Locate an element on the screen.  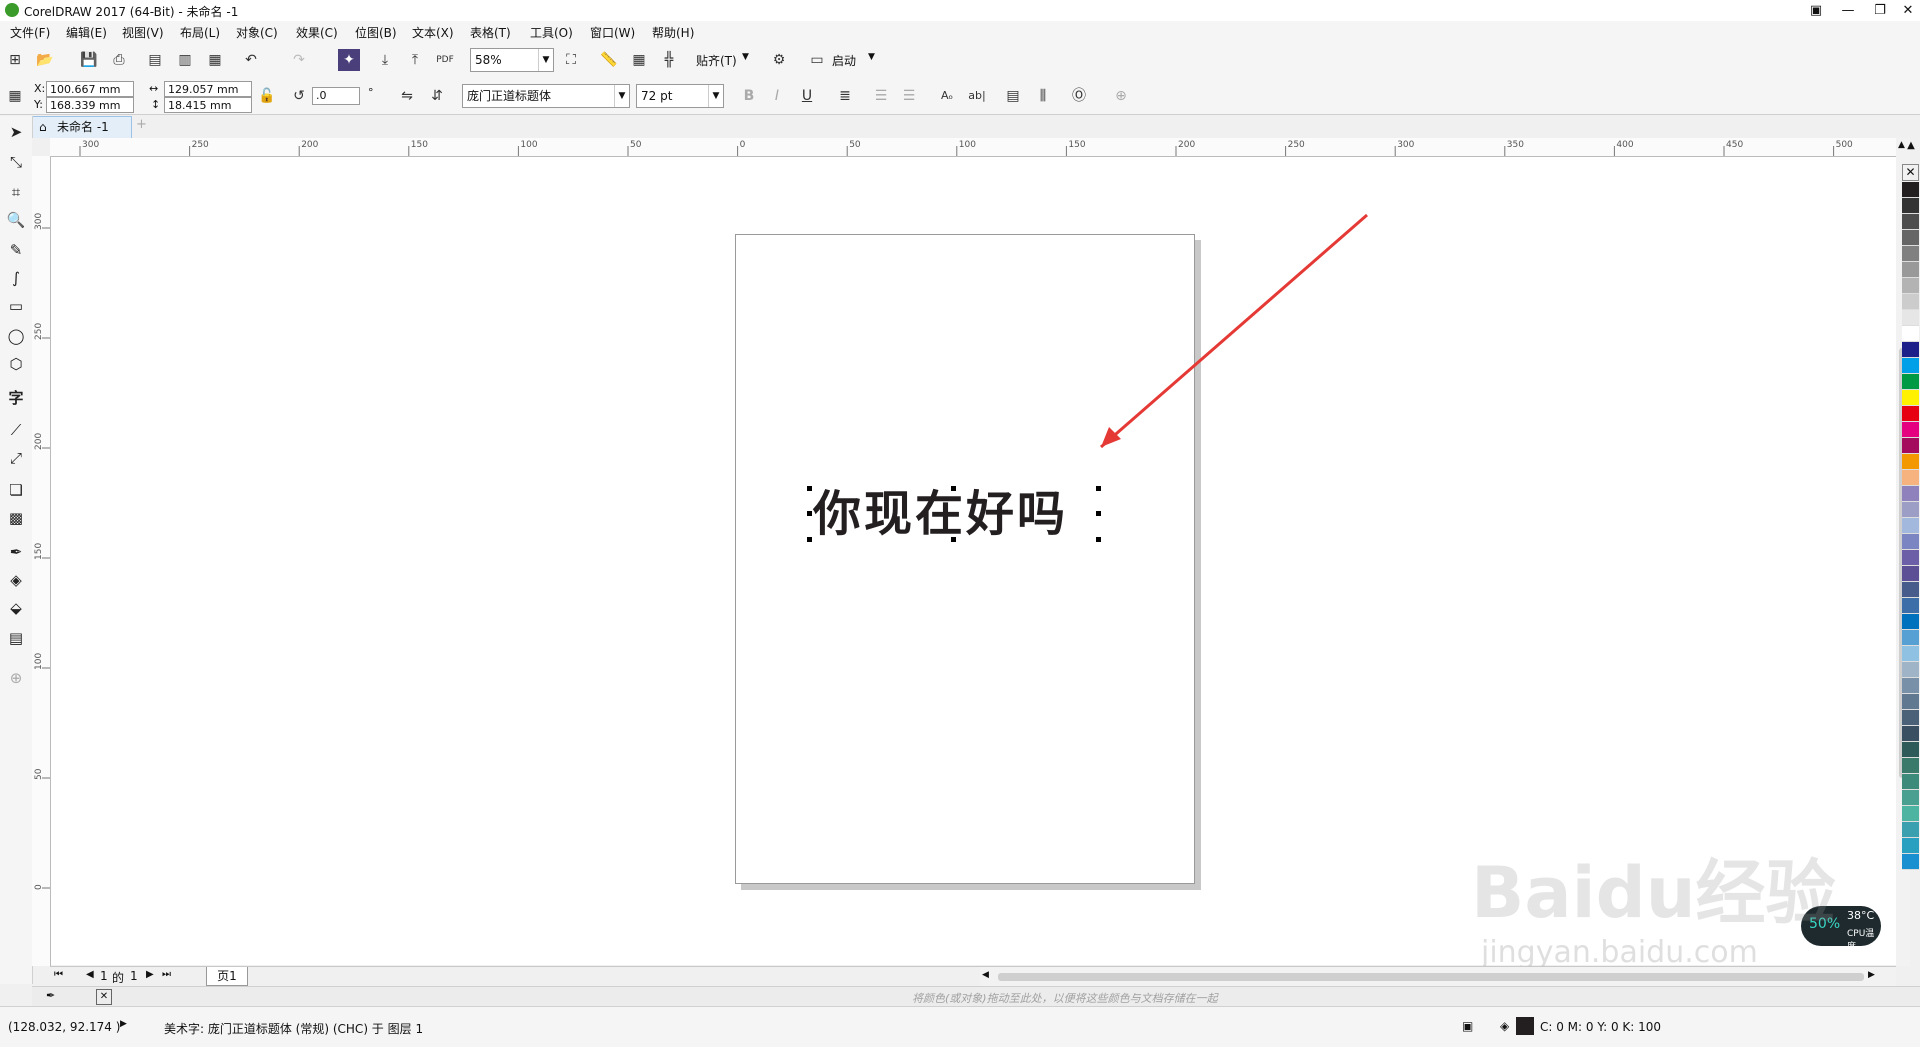
shape-tool-icon: ⤡ is located at coordinates (16, 162).